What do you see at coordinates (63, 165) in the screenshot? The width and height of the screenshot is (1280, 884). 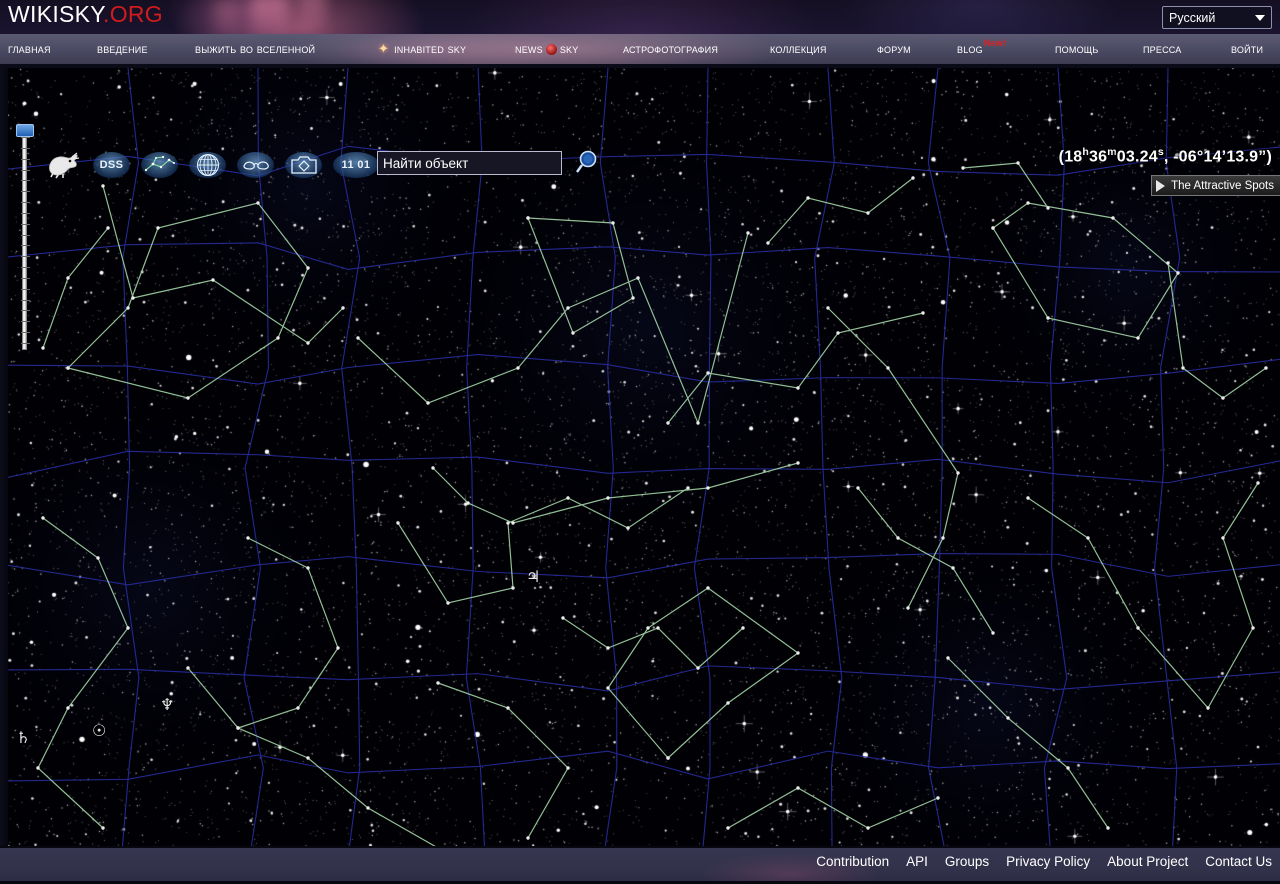 I see `constellation-art-creature-icon` at bounding box center [63, 165].